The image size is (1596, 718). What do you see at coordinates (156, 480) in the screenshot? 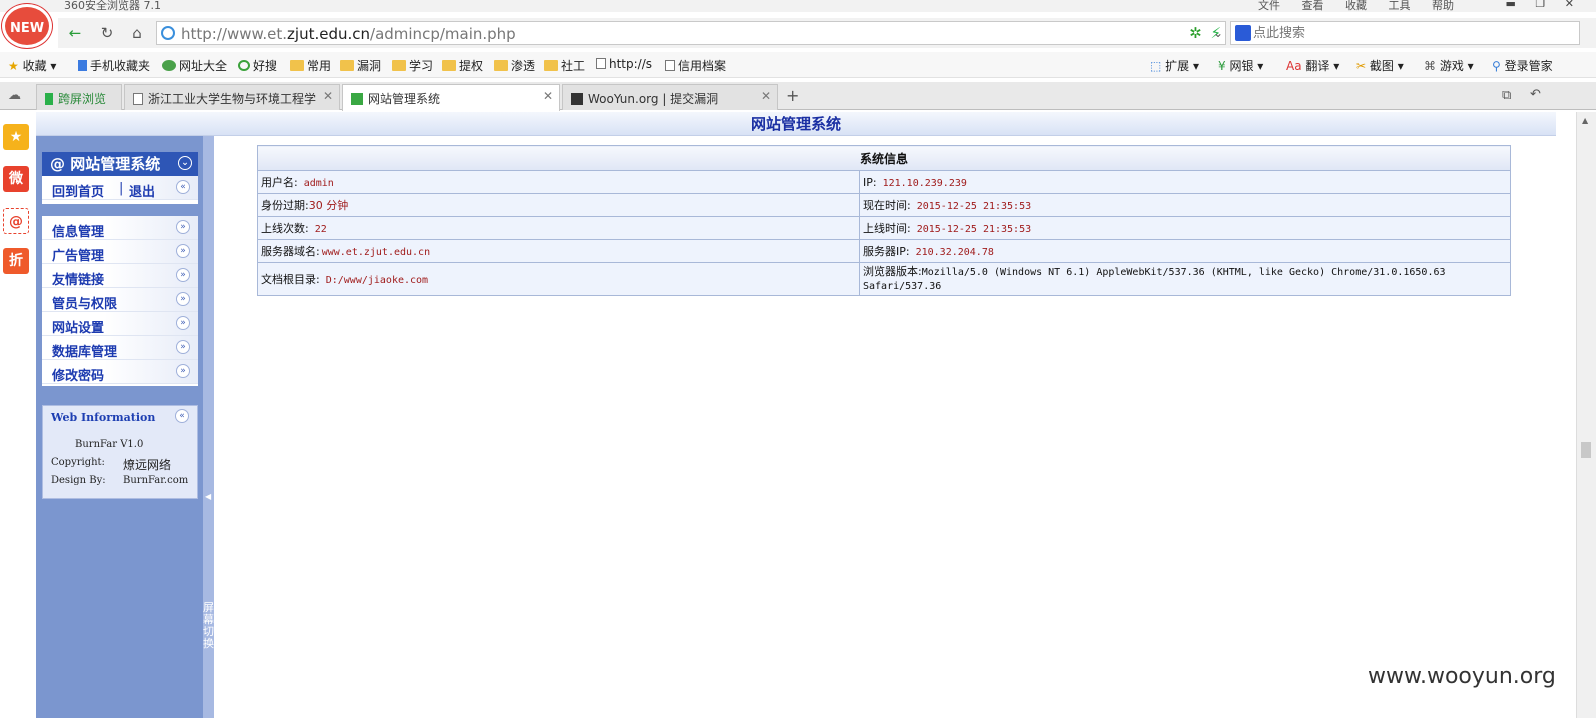
I see `design-value: BurnFar.com` at bounding box center [156, 480].